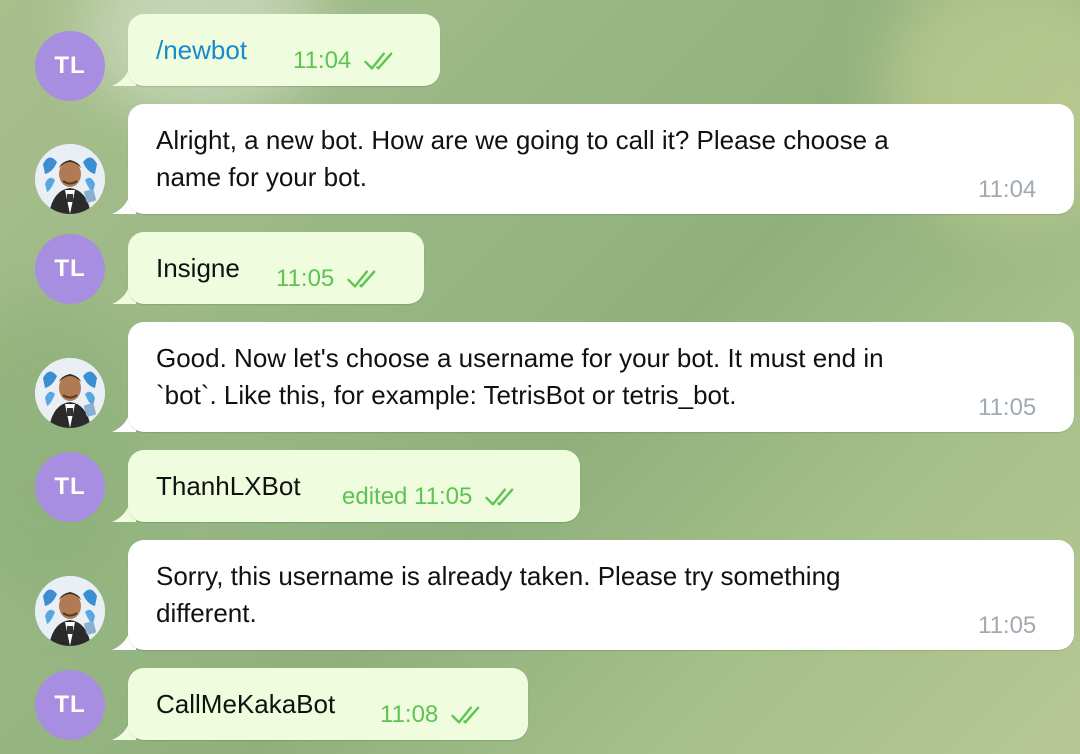  What do you see at coordinates (261, 177) in the screenshot?
I see `message-text-line: name for your bot.` at bounding box center [261, 177].